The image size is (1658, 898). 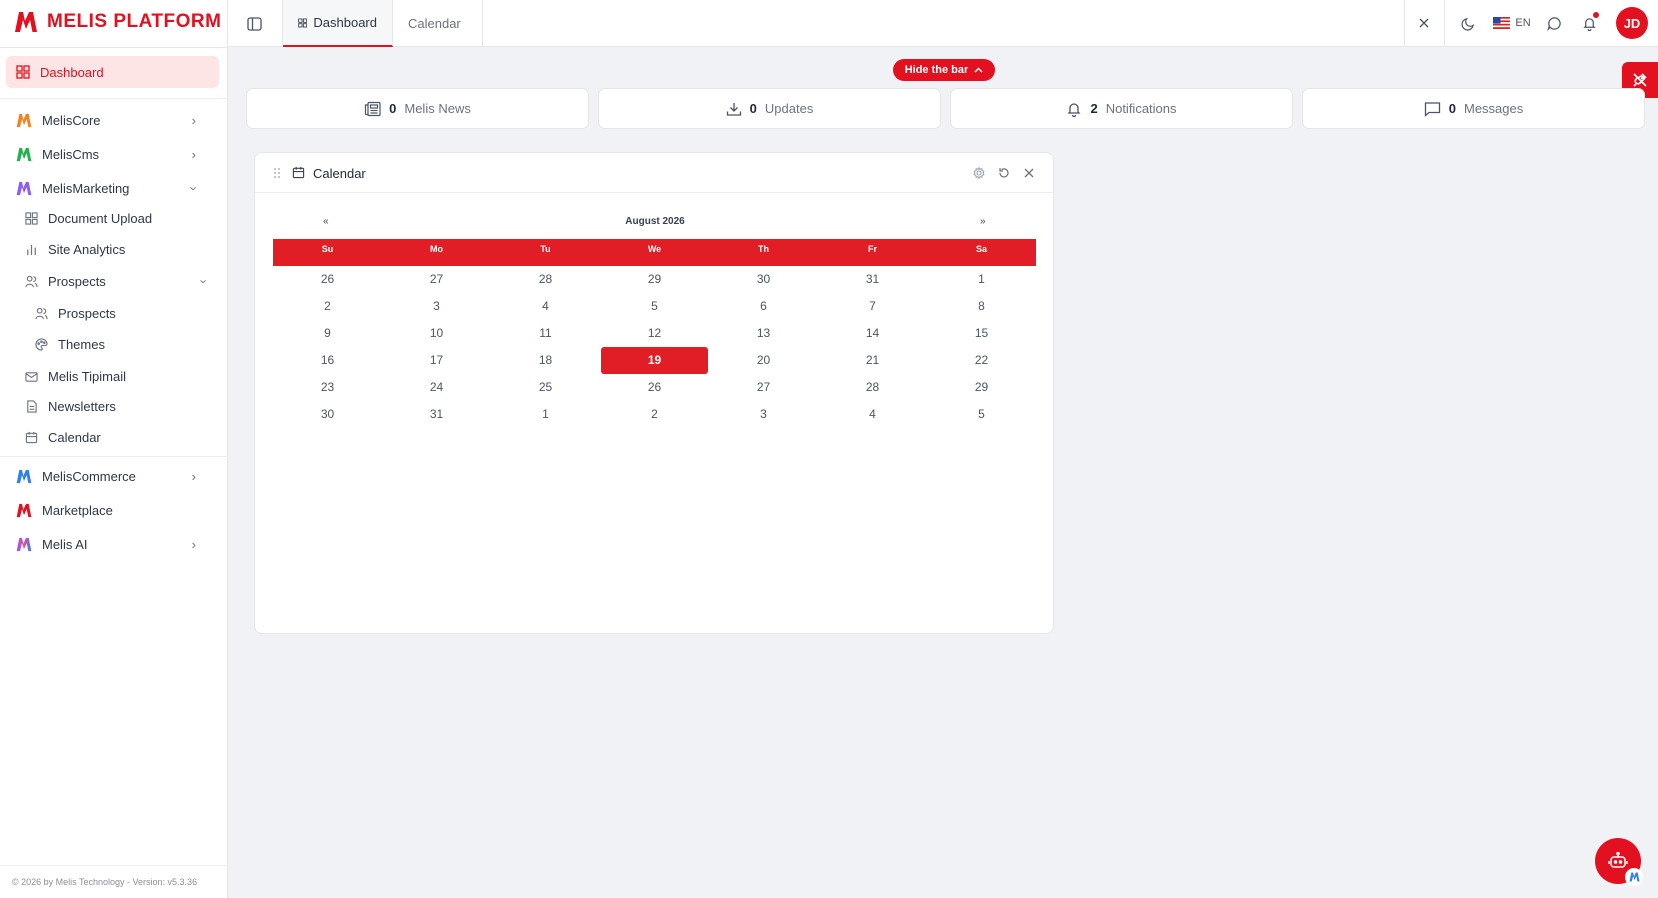 I want to click on sidebar-item-meliscore: MelisCore ›, so click(x=116, y=120).